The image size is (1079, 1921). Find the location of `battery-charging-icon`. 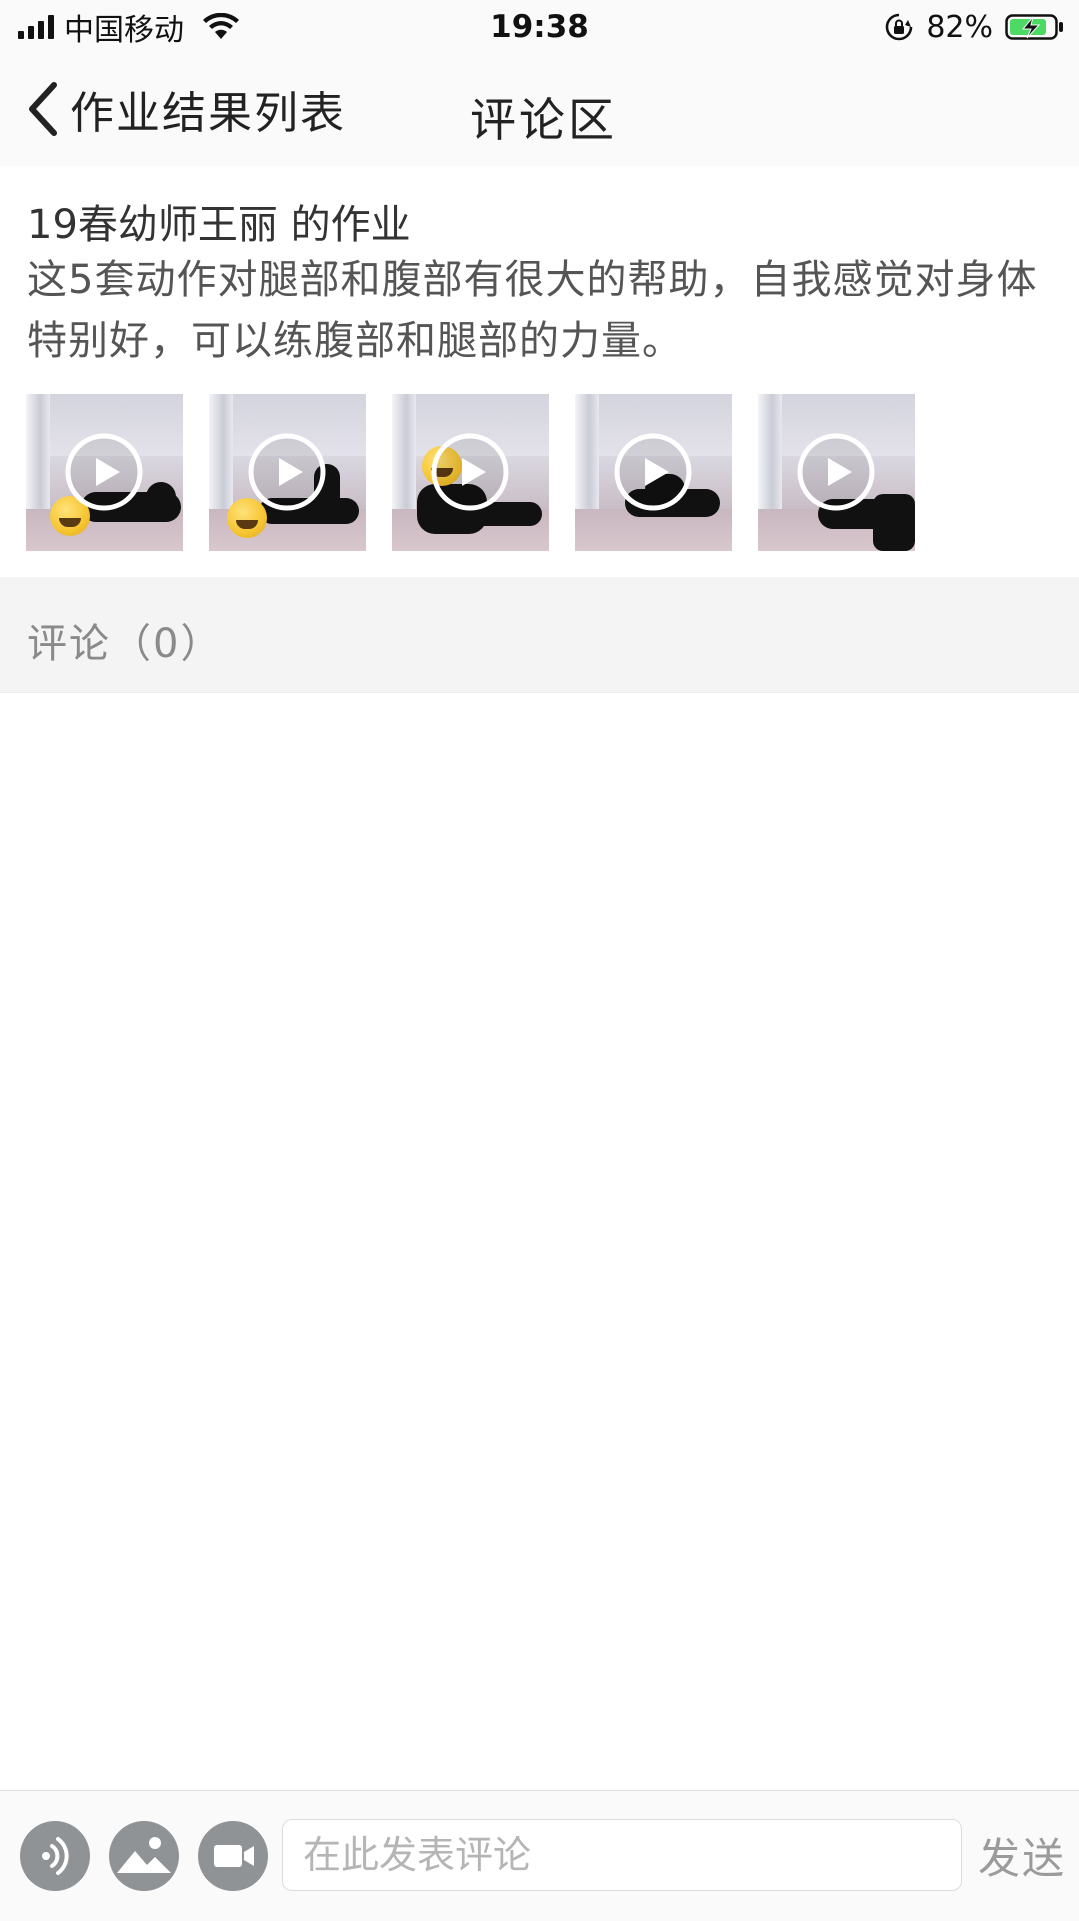

battery-charging-icon is located at coordinates (1034, 27).